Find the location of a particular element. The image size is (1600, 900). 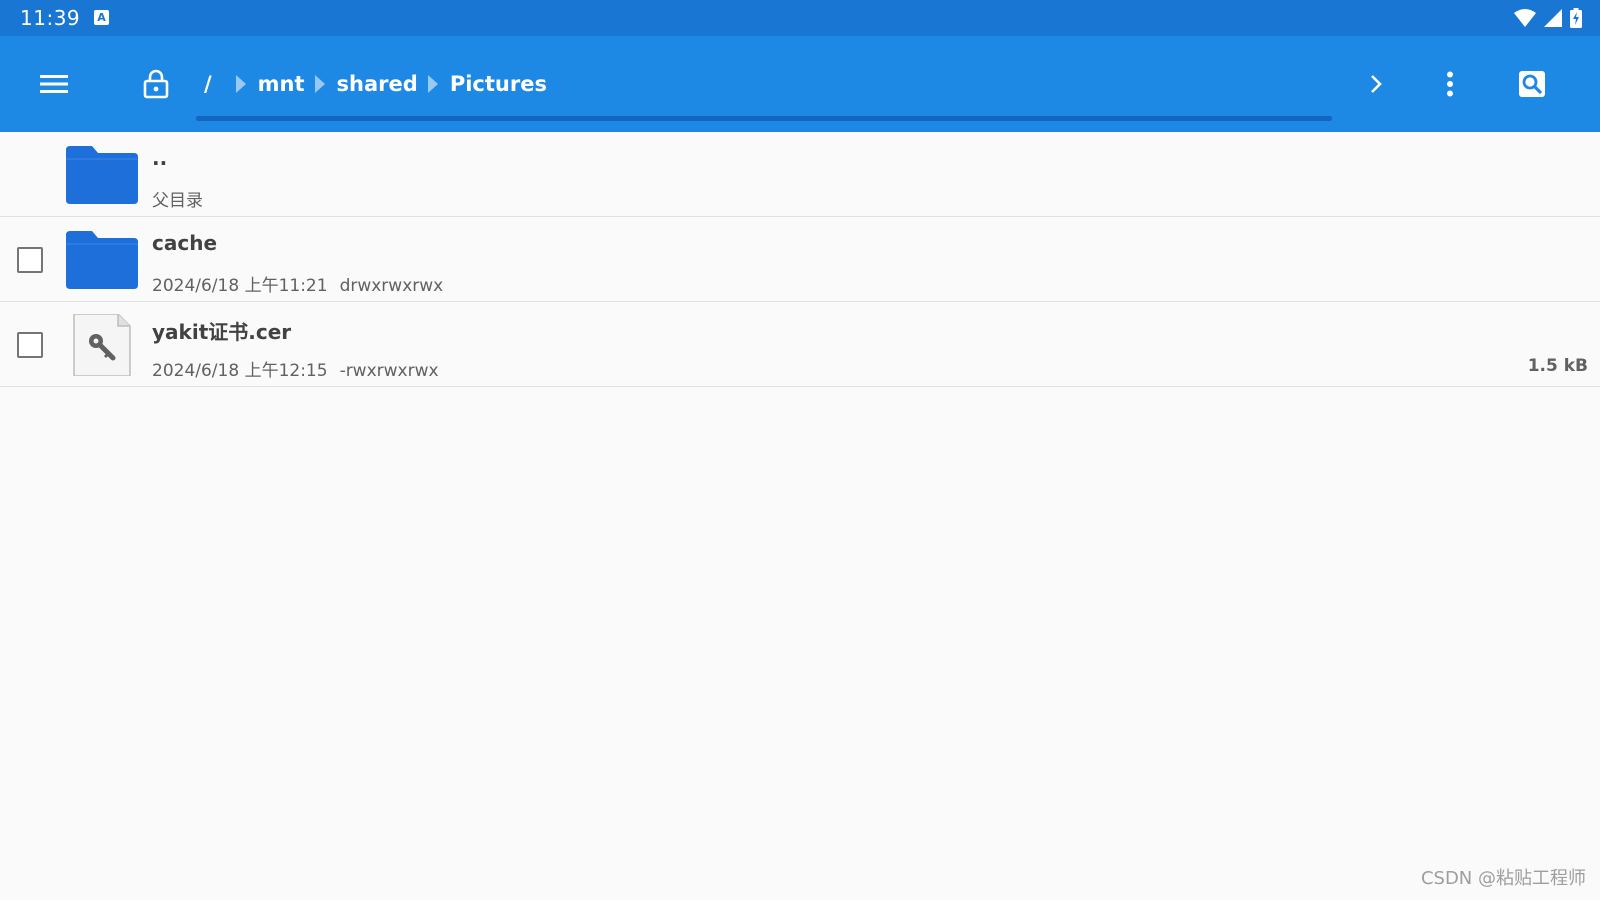

more-options-button is located at coordinates (1450, 84).